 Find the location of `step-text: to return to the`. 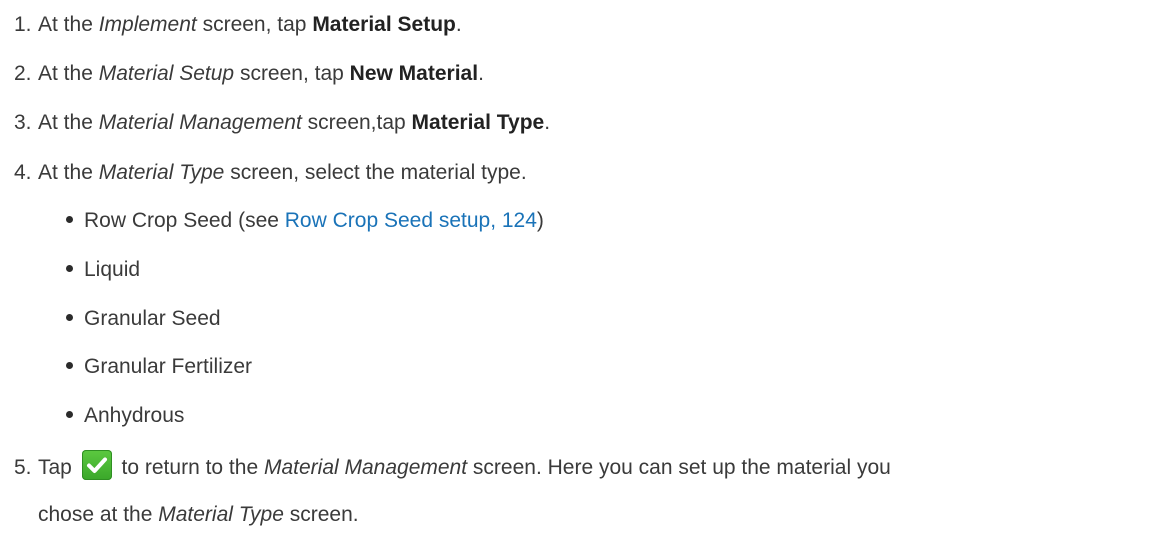

step-text: to return to the is located at coordinates (189, 467).